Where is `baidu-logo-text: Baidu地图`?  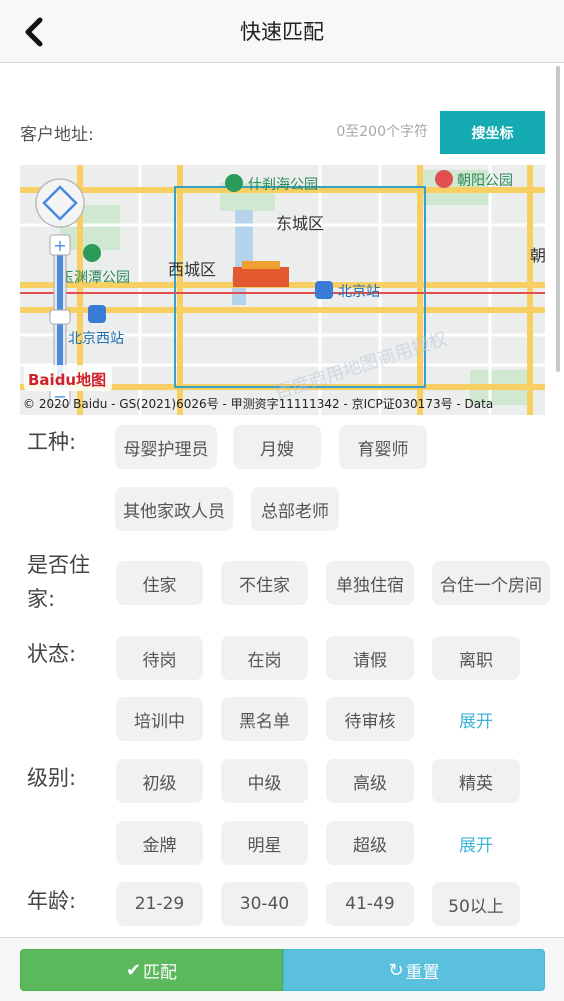 baidu-logo-text: Baidu地图 is located at coordinates (67, 380).